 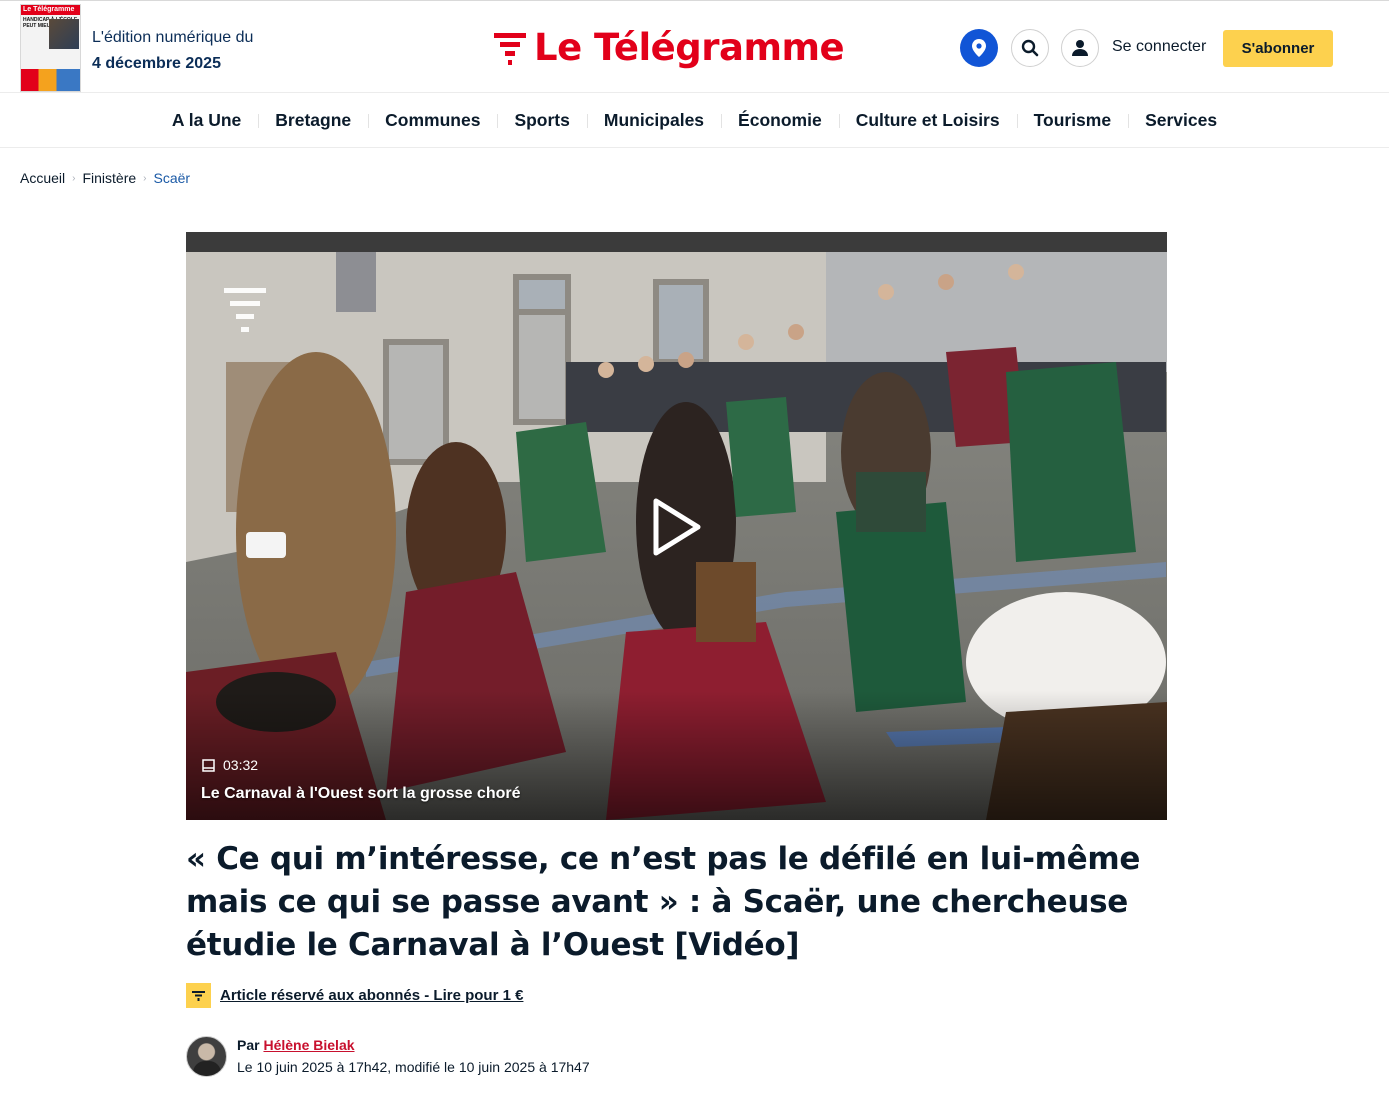 I want to click on premium-icon, so click(x=198, y=995).